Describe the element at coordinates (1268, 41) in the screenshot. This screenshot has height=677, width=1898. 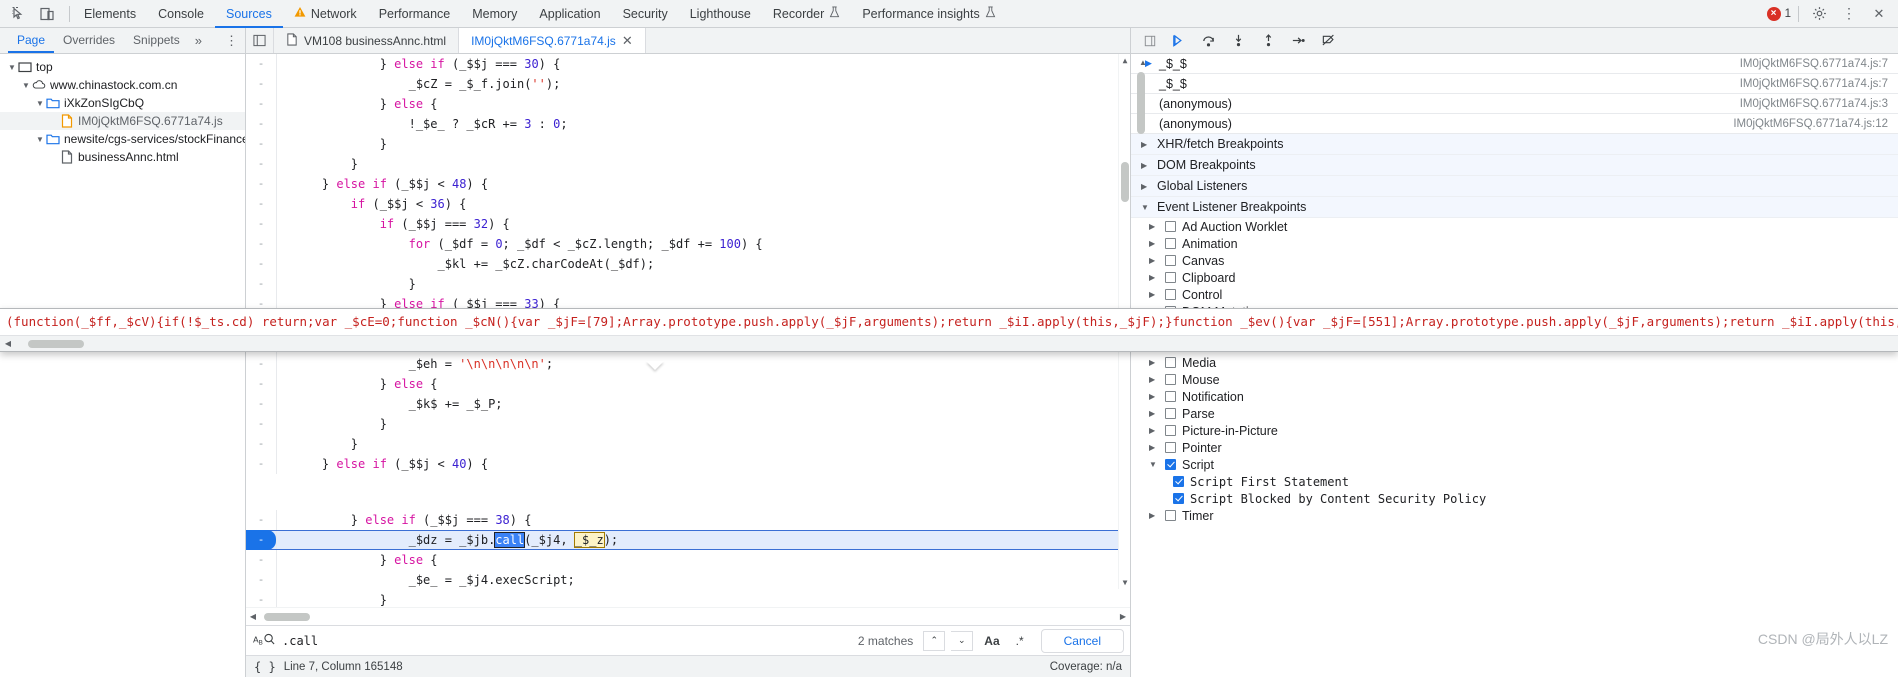
I see `step-out-icon` at that location.